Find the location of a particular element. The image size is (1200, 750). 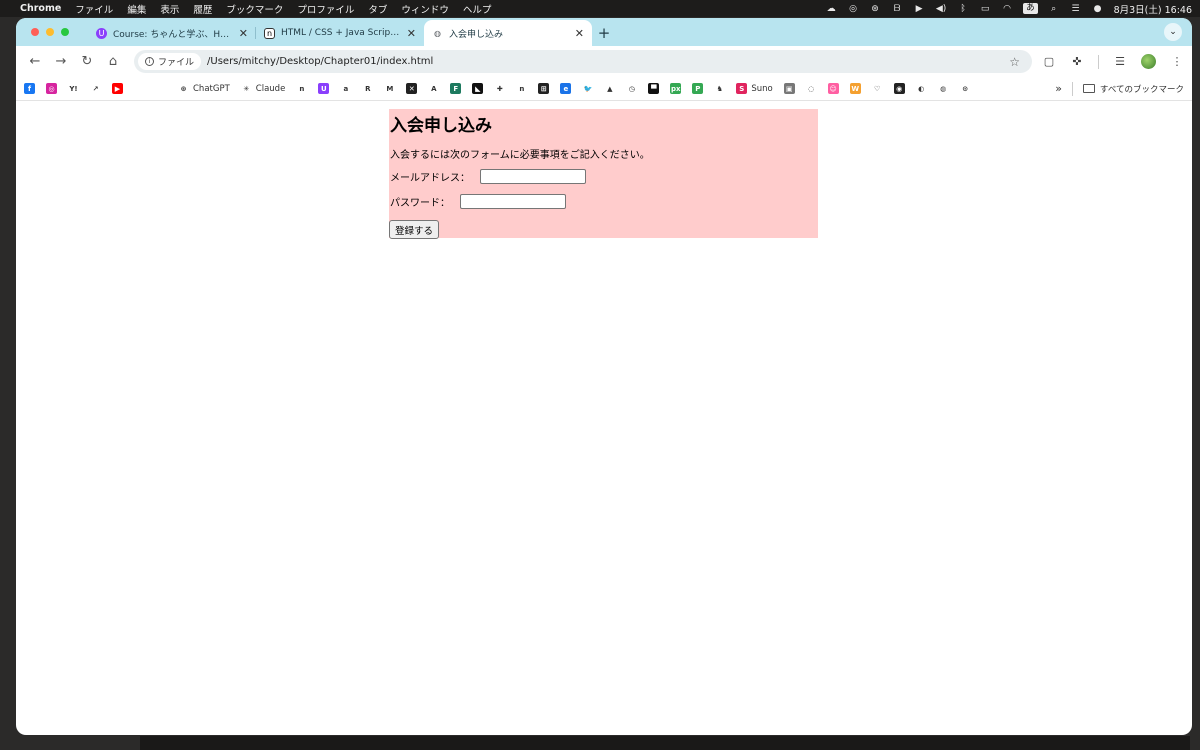

menu-edit: 編集 is located at coordinates (136, 9).